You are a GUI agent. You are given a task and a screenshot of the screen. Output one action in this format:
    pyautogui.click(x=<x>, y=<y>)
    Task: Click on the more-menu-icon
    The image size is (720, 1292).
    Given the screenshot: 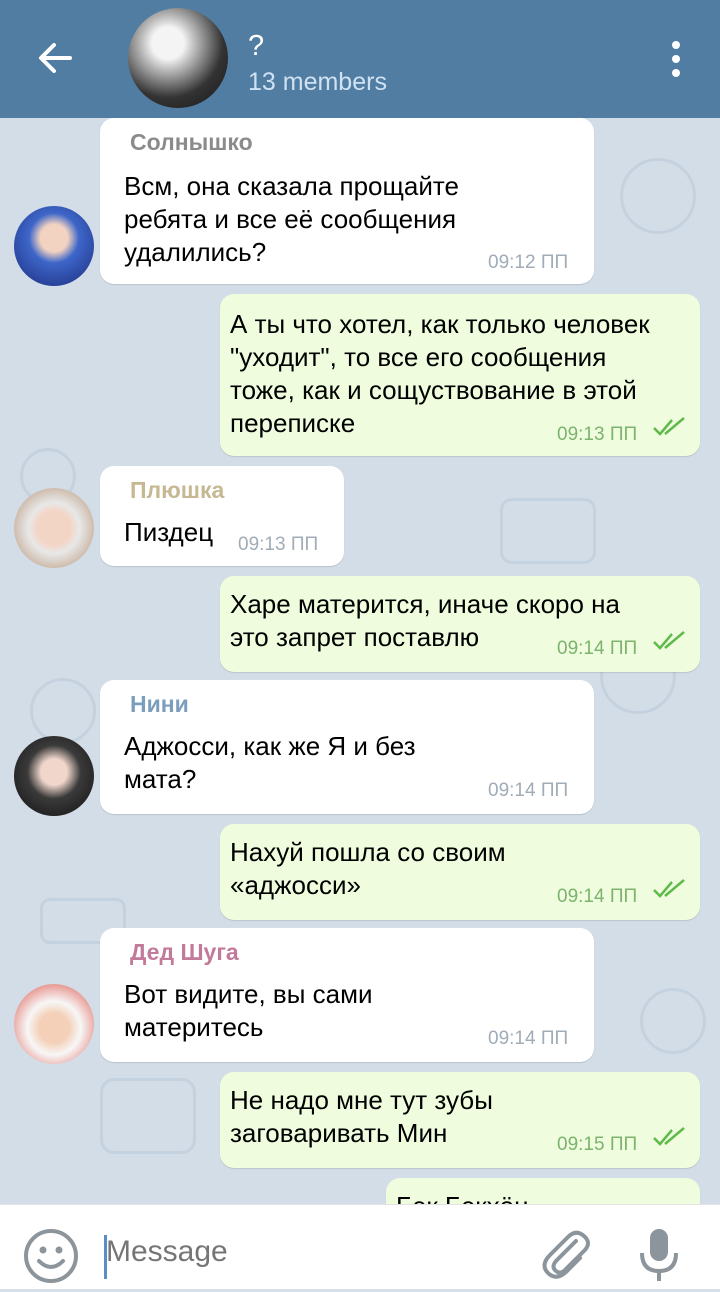 What is the action you would take?
    pyautogui.click(x=676, y=60)
    